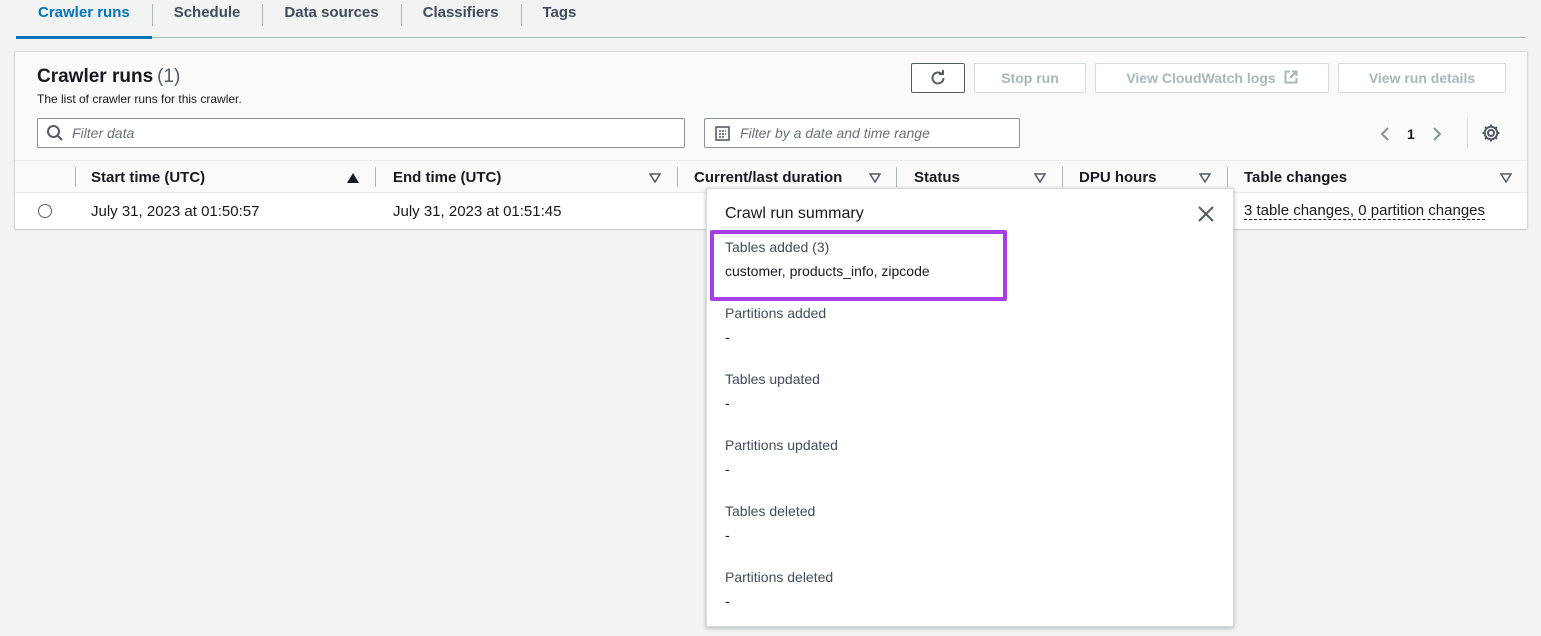 This screenshot has height=636, width=1541. I want to click on pagination: 1, so click(1411, 134).